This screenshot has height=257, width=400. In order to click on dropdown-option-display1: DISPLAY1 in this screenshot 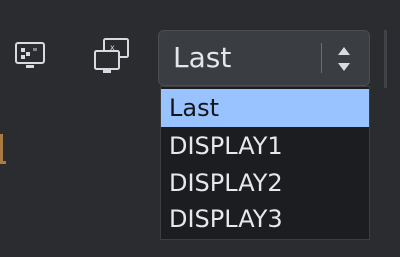, I will do `click(265, 146)`.